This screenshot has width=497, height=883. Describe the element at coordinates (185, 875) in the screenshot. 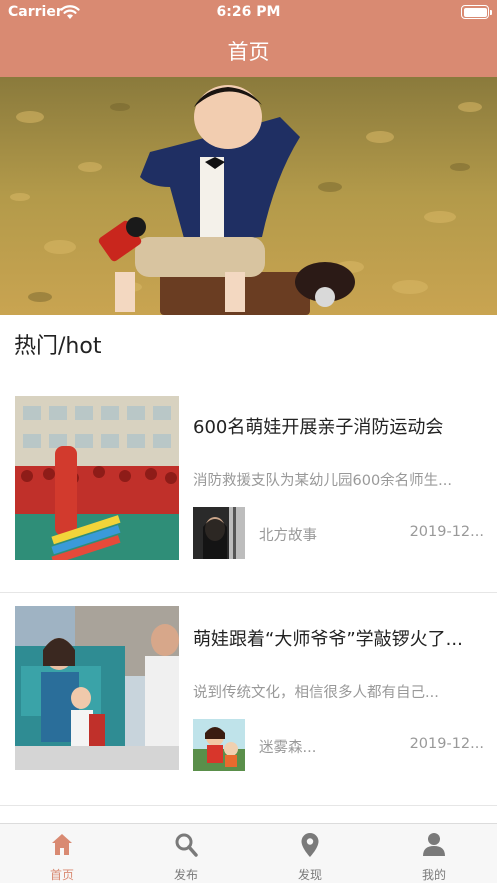

I see `tab-label: 发布` at that location.